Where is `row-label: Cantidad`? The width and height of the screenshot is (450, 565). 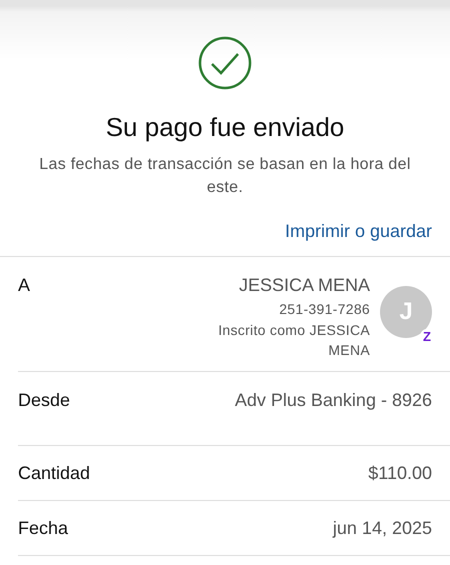 row-label: Cantidad is located at coordinates (54, 473).